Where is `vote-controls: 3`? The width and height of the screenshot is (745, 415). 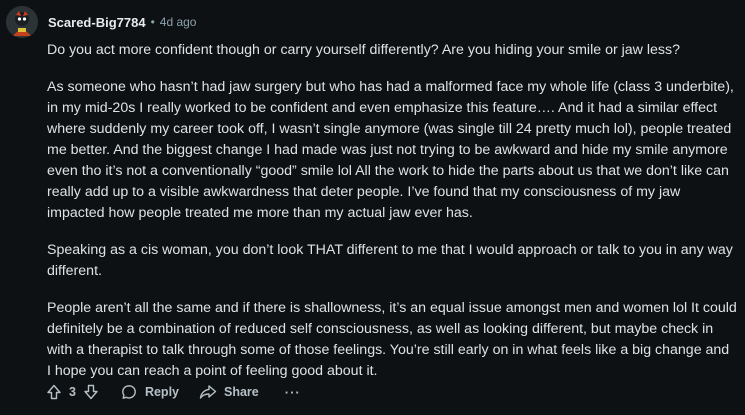 vote-controls: 3 is located at coordinates (72, 392).